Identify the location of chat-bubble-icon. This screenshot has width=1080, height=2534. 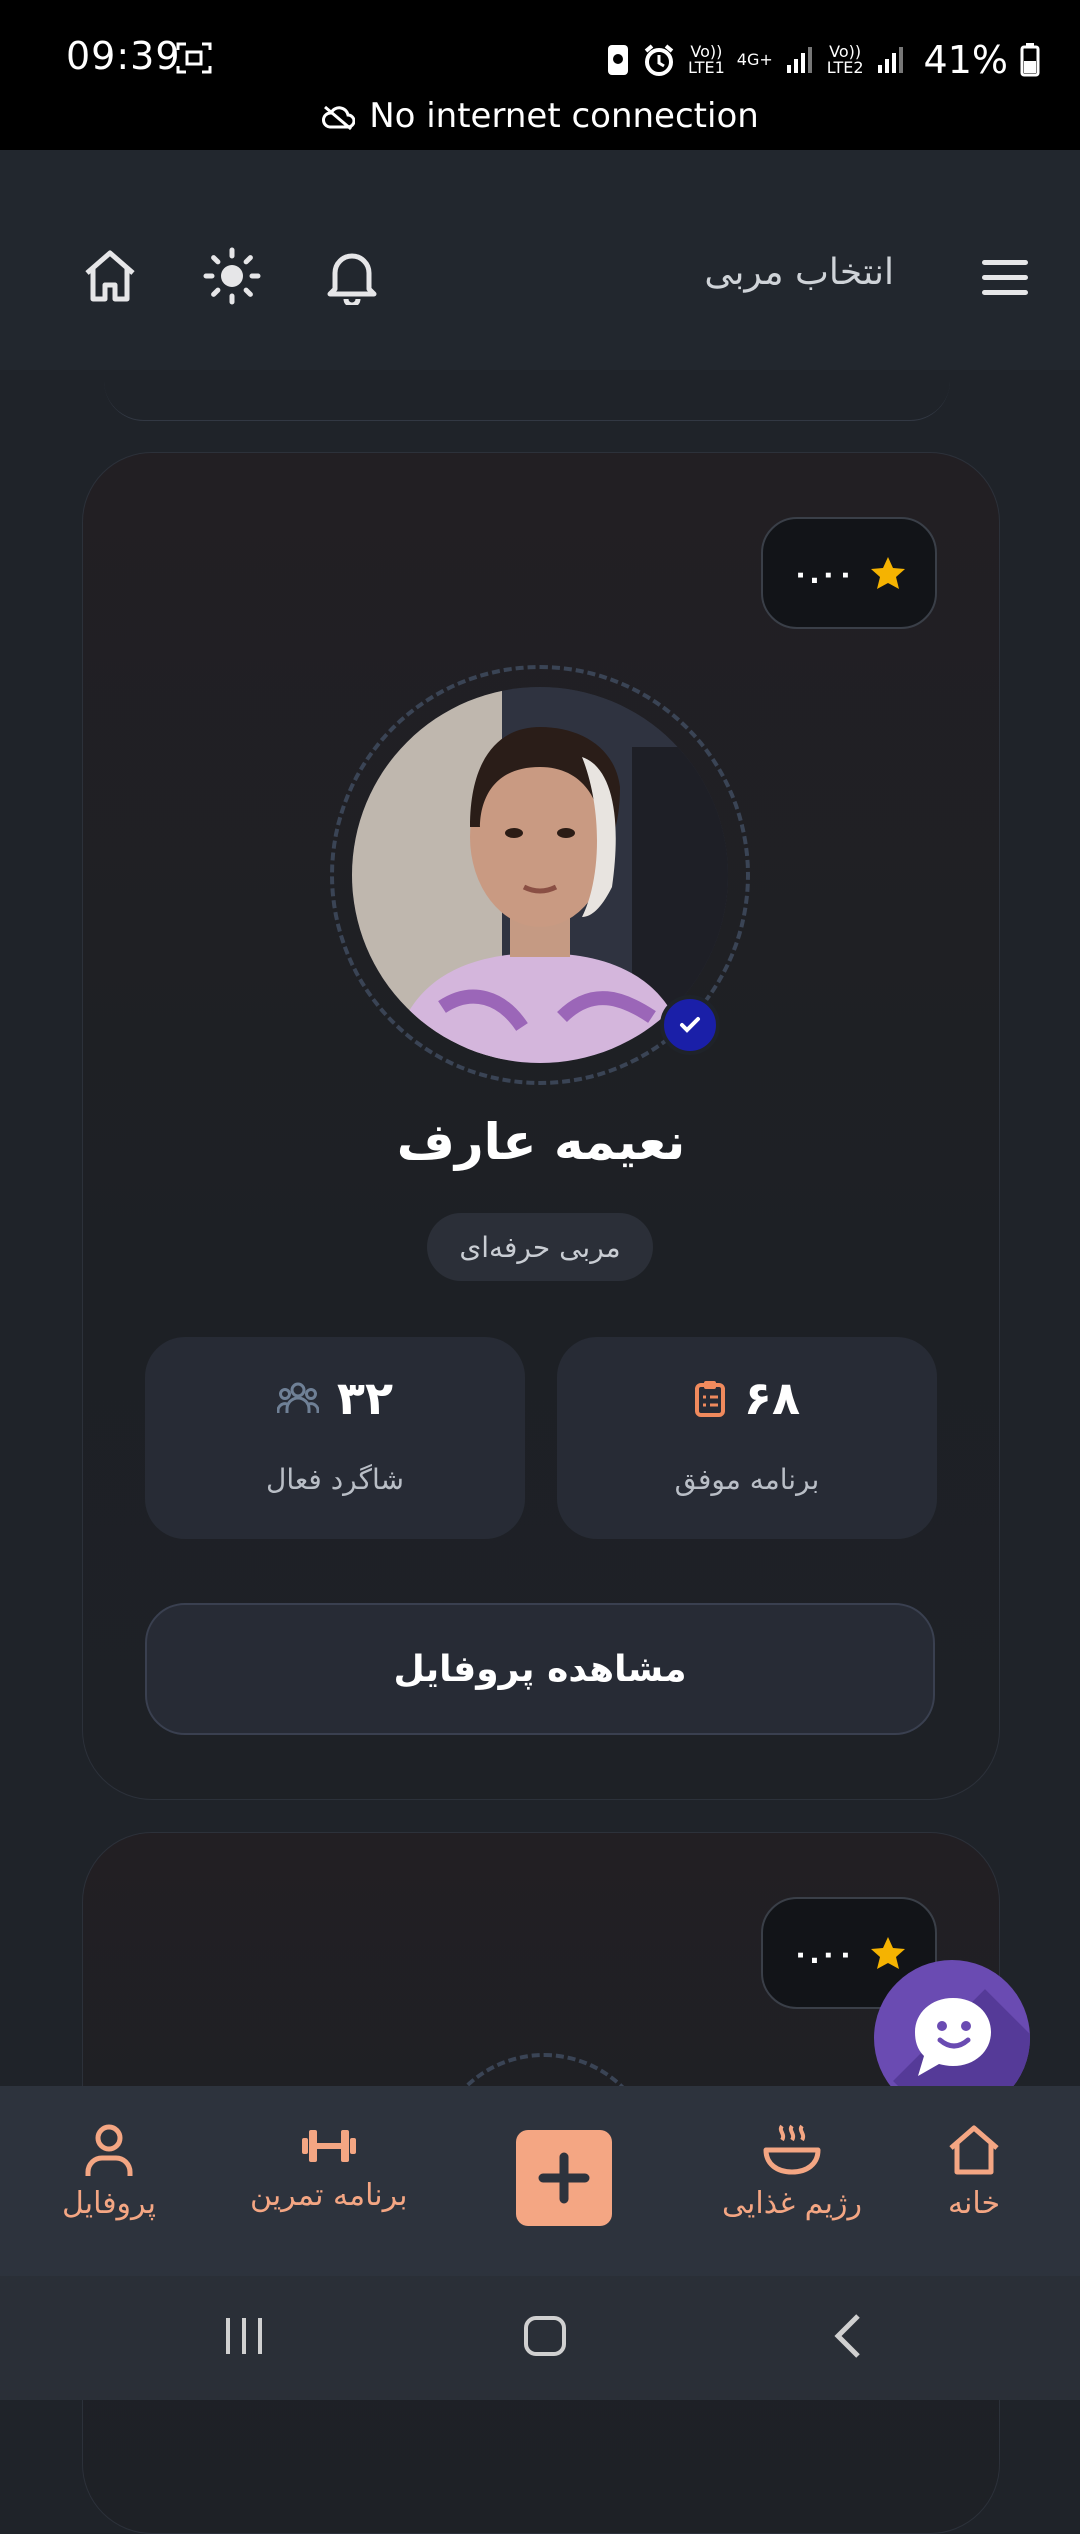
(953, 2037).